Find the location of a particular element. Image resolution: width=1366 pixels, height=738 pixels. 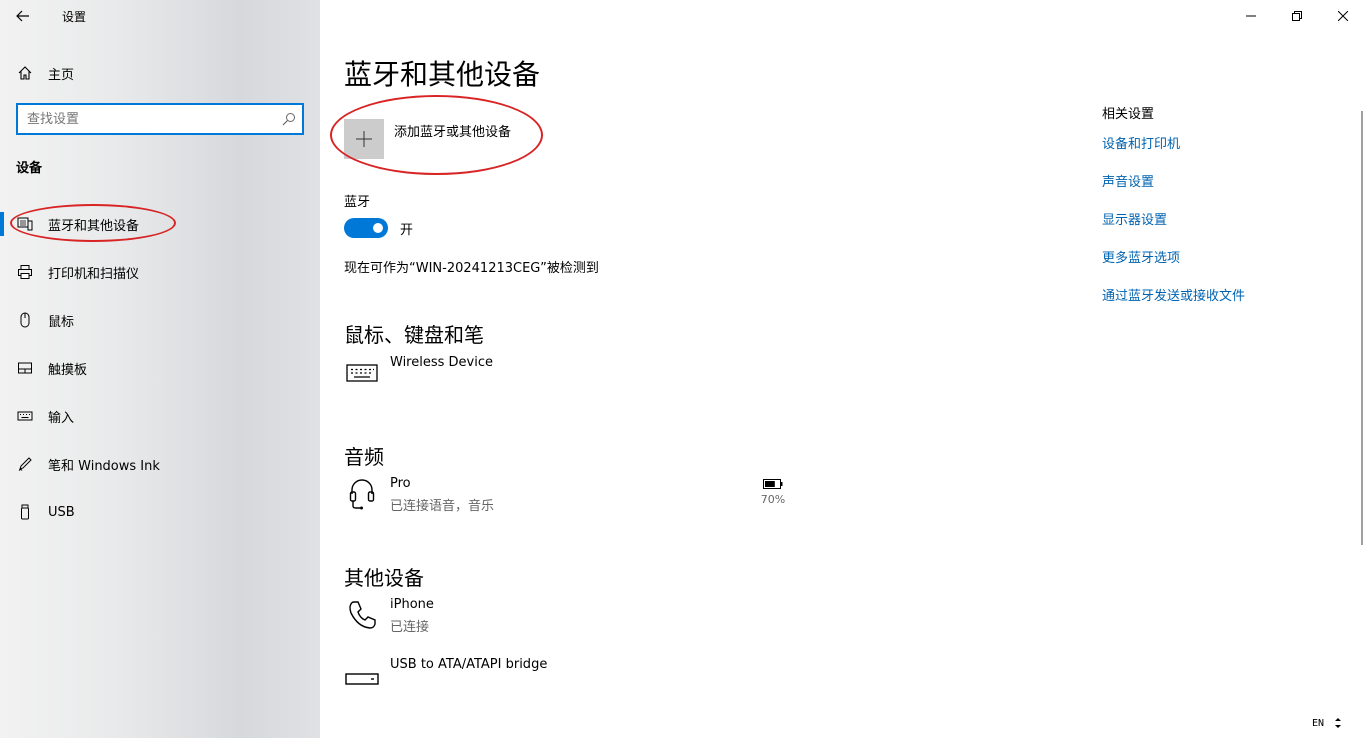

touchpad-icon is located at coordinates (25, 368).